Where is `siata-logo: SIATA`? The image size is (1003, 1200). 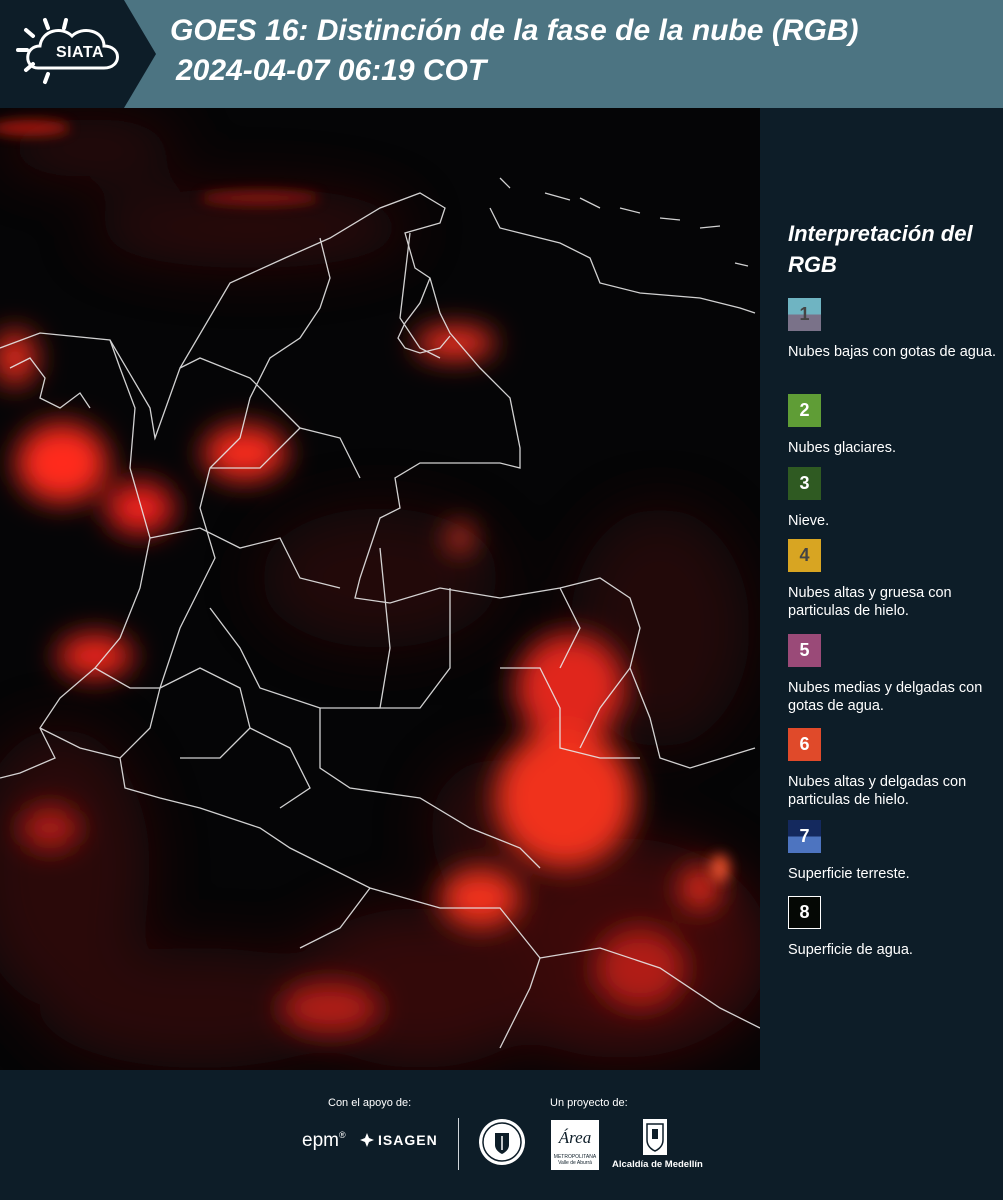 siata-logo: SIATA is located at coordinates (78, 54).